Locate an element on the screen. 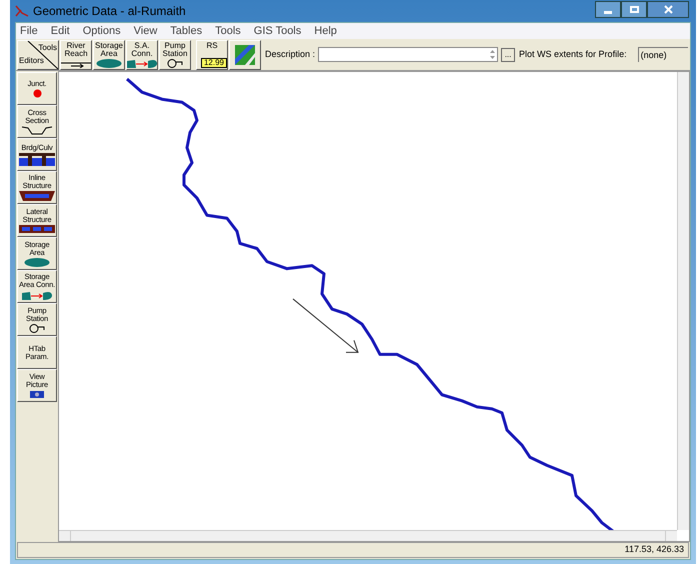 The image size is (698, 564). close-button is located at coordinates (668, 9).